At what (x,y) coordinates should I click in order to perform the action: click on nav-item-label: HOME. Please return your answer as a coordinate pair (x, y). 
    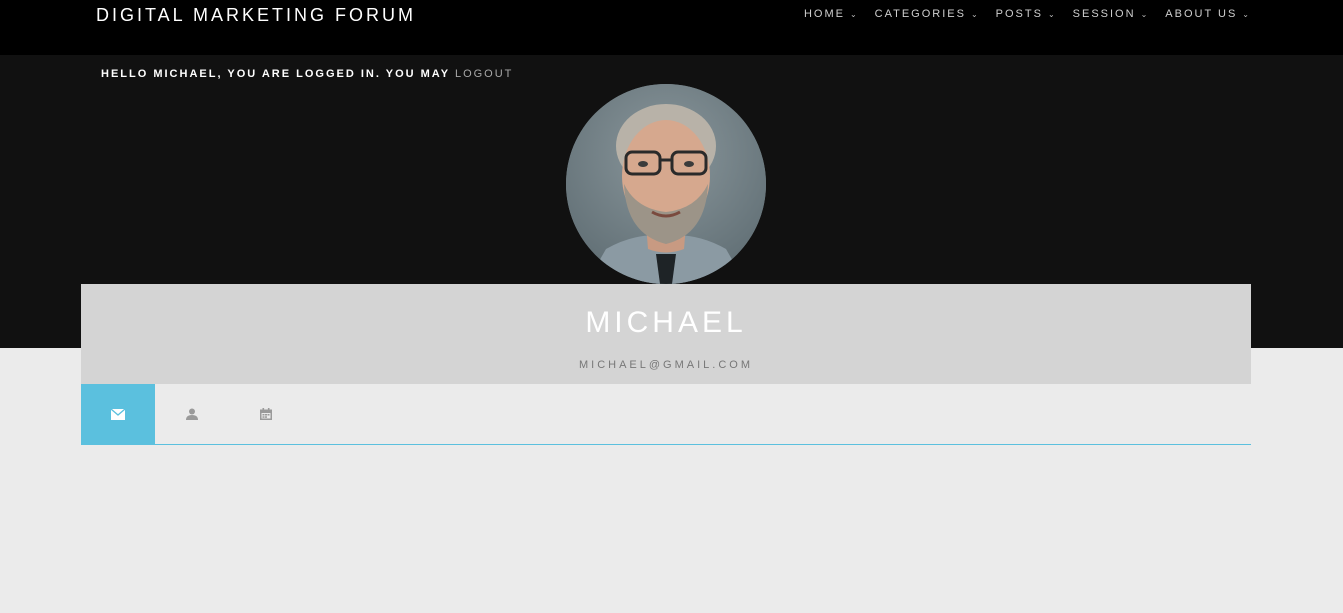
    Looking at the image, I should click on (824, 14).